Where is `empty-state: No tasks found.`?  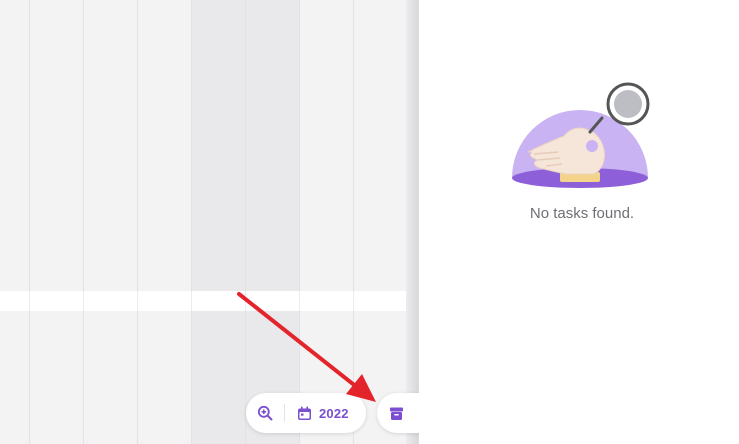
empty-state: No tasks found. is located at coordinates (575, 150).